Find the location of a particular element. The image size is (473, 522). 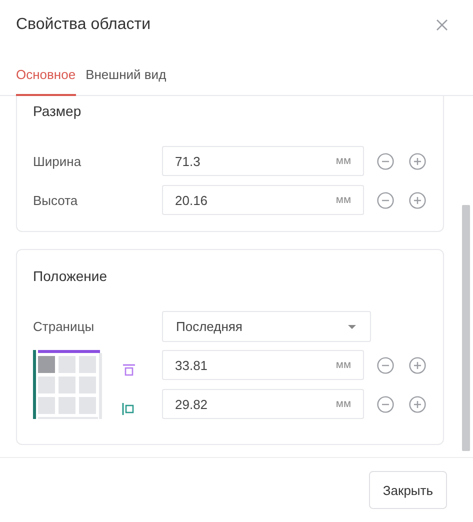

number-field: 20.16 мм is located at coordinates (263, 200).